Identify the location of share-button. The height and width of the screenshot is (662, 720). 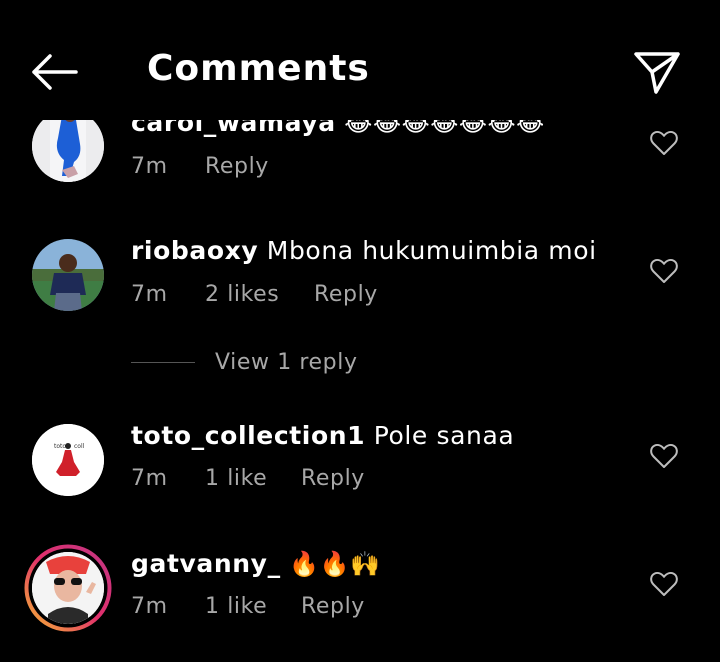
(657, 73).